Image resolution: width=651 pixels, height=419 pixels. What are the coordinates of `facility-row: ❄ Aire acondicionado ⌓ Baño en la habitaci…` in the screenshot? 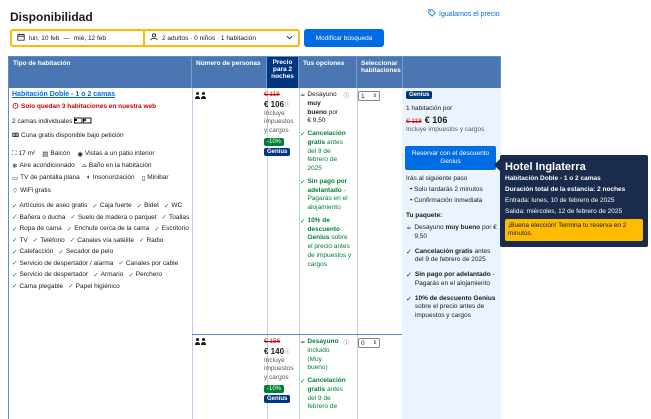 It's located at (102, 166).